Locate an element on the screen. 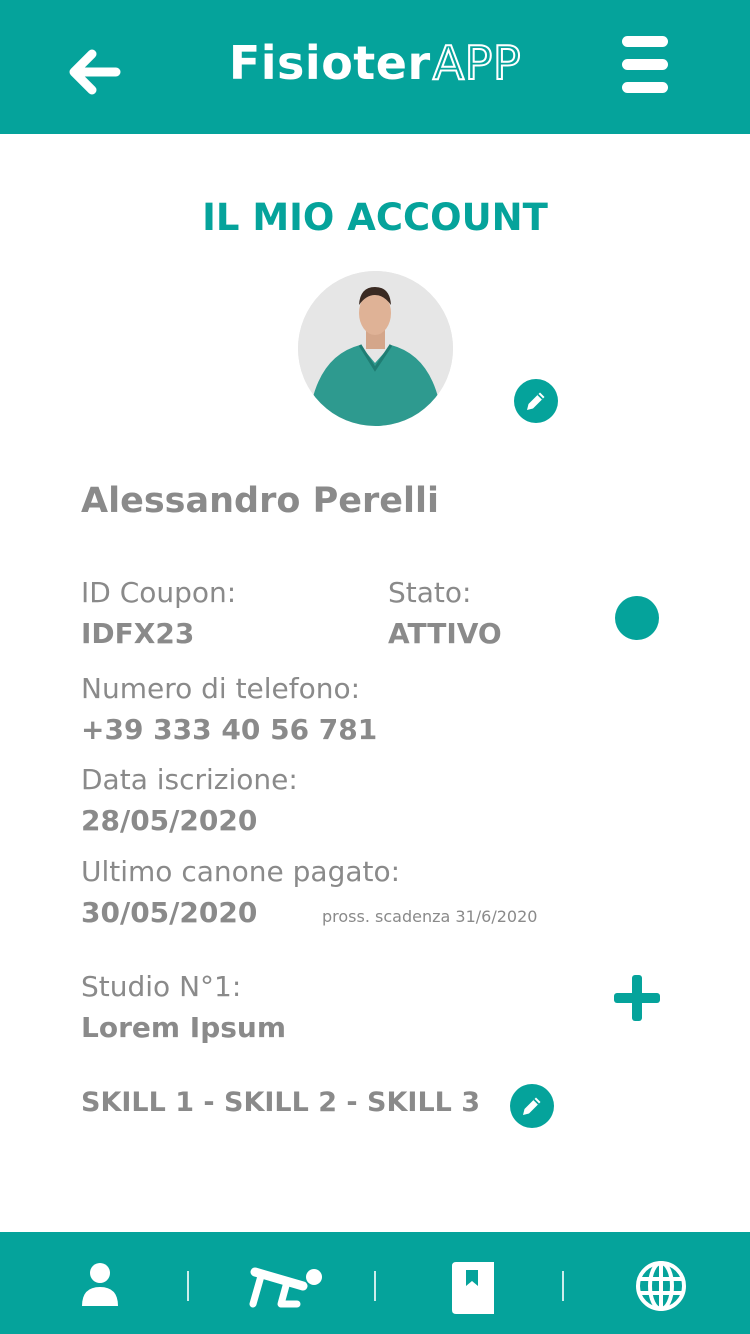 This screenshot has height=1334, width=750. nav-item-book is located at coordinates (473, 1283).